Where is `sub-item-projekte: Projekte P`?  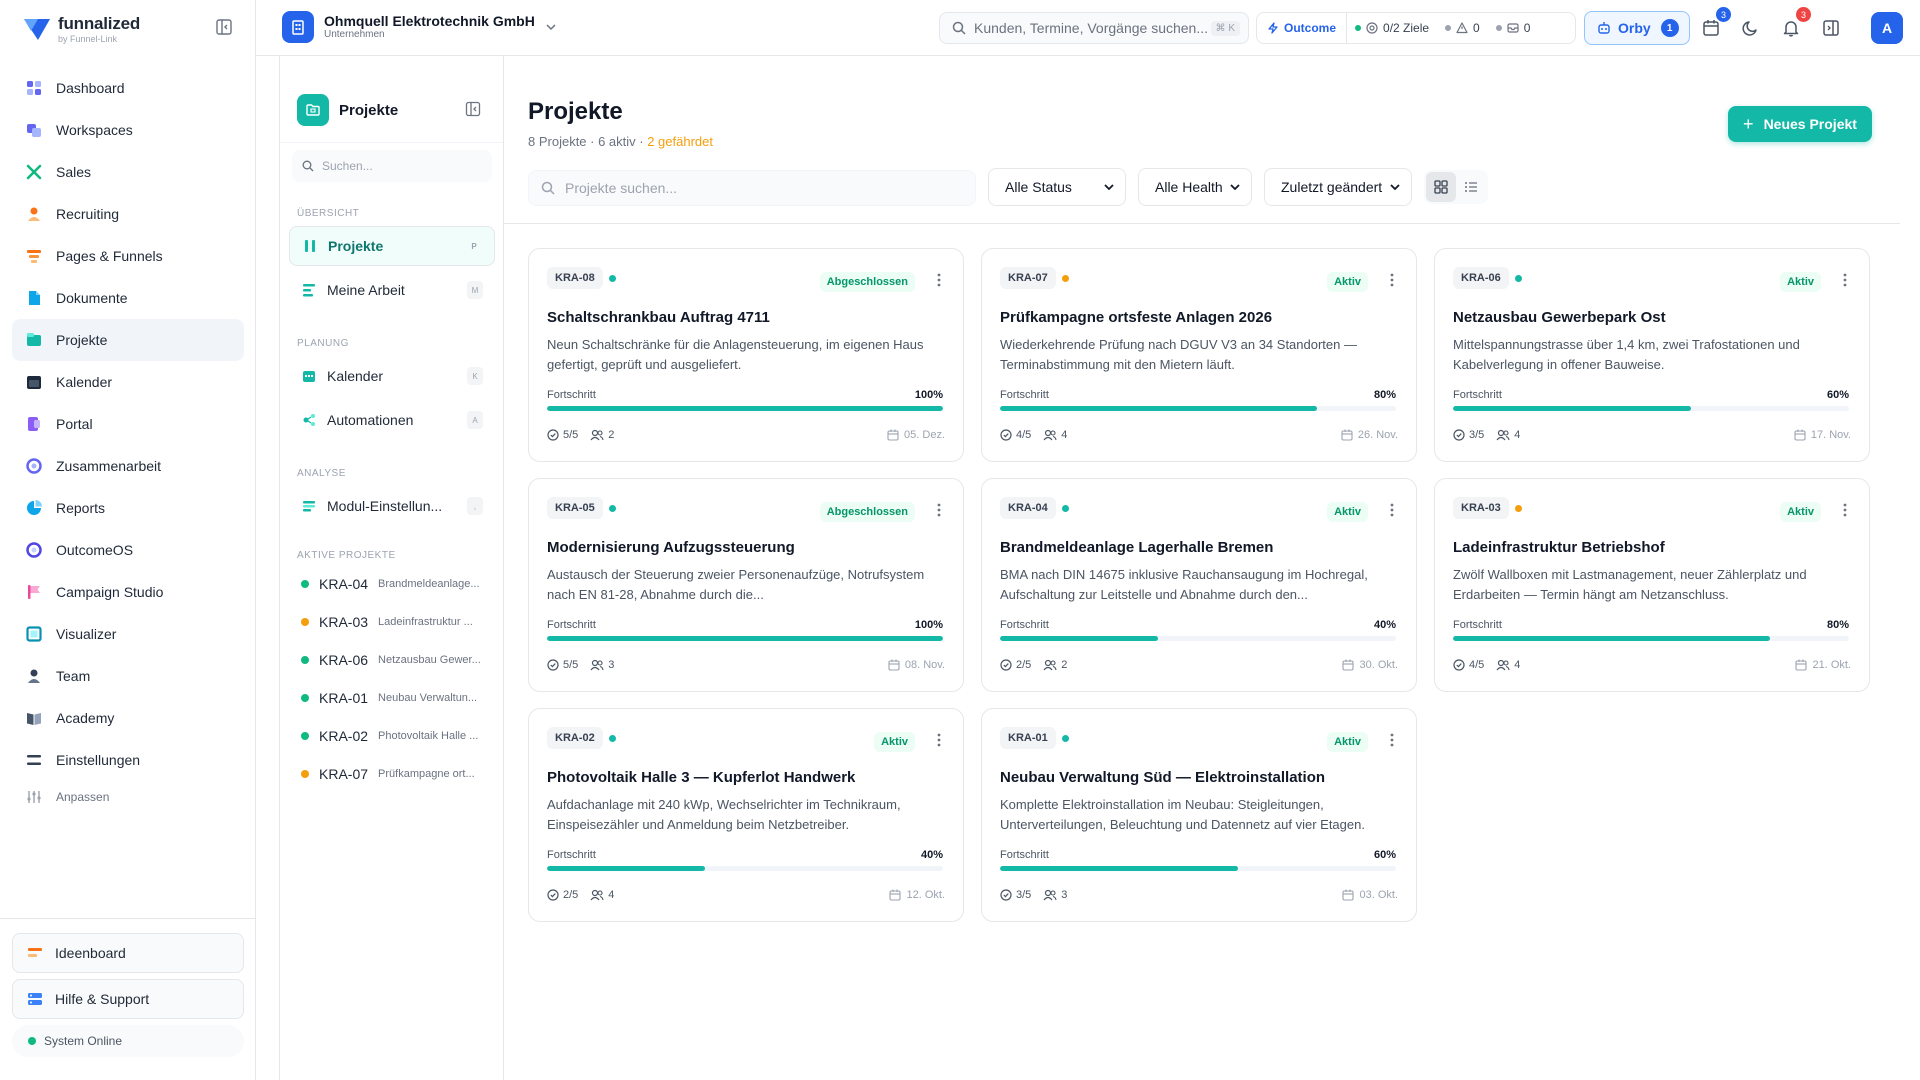 sub-item-projekte: Projekte P is located at coordinates (392, 246).